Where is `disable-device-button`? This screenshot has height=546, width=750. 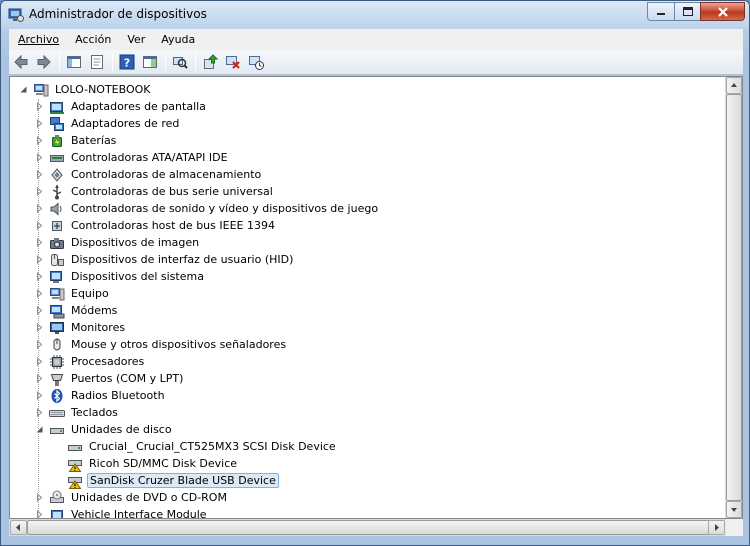 disable-device-button is located at coordinates (233, 62).